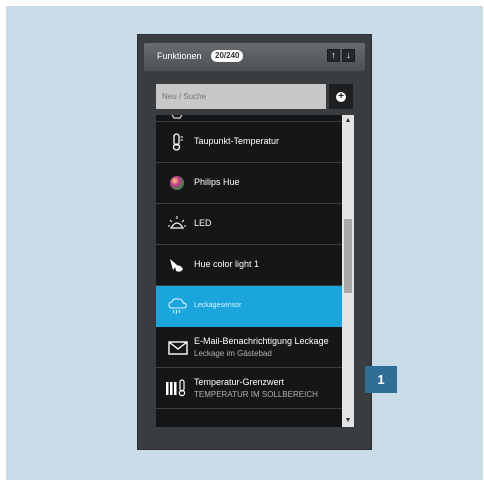  I want to click on sort-up-button: ↑, so click(333, 55).